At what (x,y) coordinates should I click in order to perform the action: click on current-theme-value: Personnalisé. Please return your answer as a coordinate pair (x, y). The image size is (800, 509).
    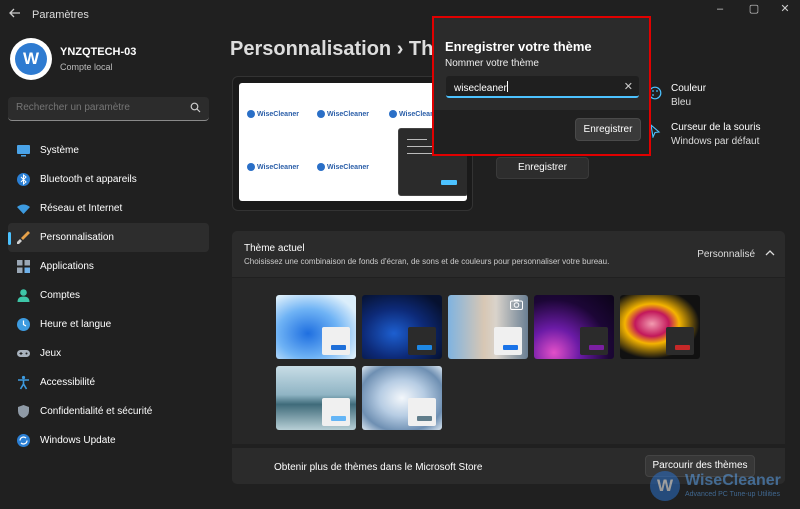
    Looking at the image, I should click on (726, 254).